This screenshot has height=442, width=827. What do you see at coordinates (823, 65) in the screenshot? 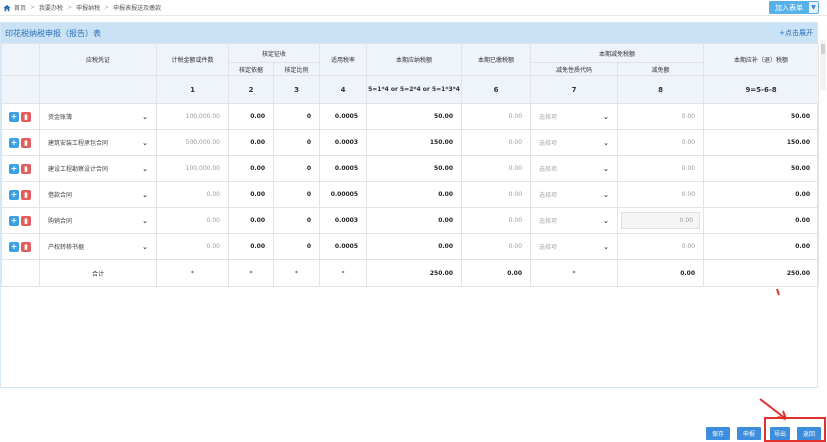
I see `side-scroll-handle` at bounding box center [823, 65].